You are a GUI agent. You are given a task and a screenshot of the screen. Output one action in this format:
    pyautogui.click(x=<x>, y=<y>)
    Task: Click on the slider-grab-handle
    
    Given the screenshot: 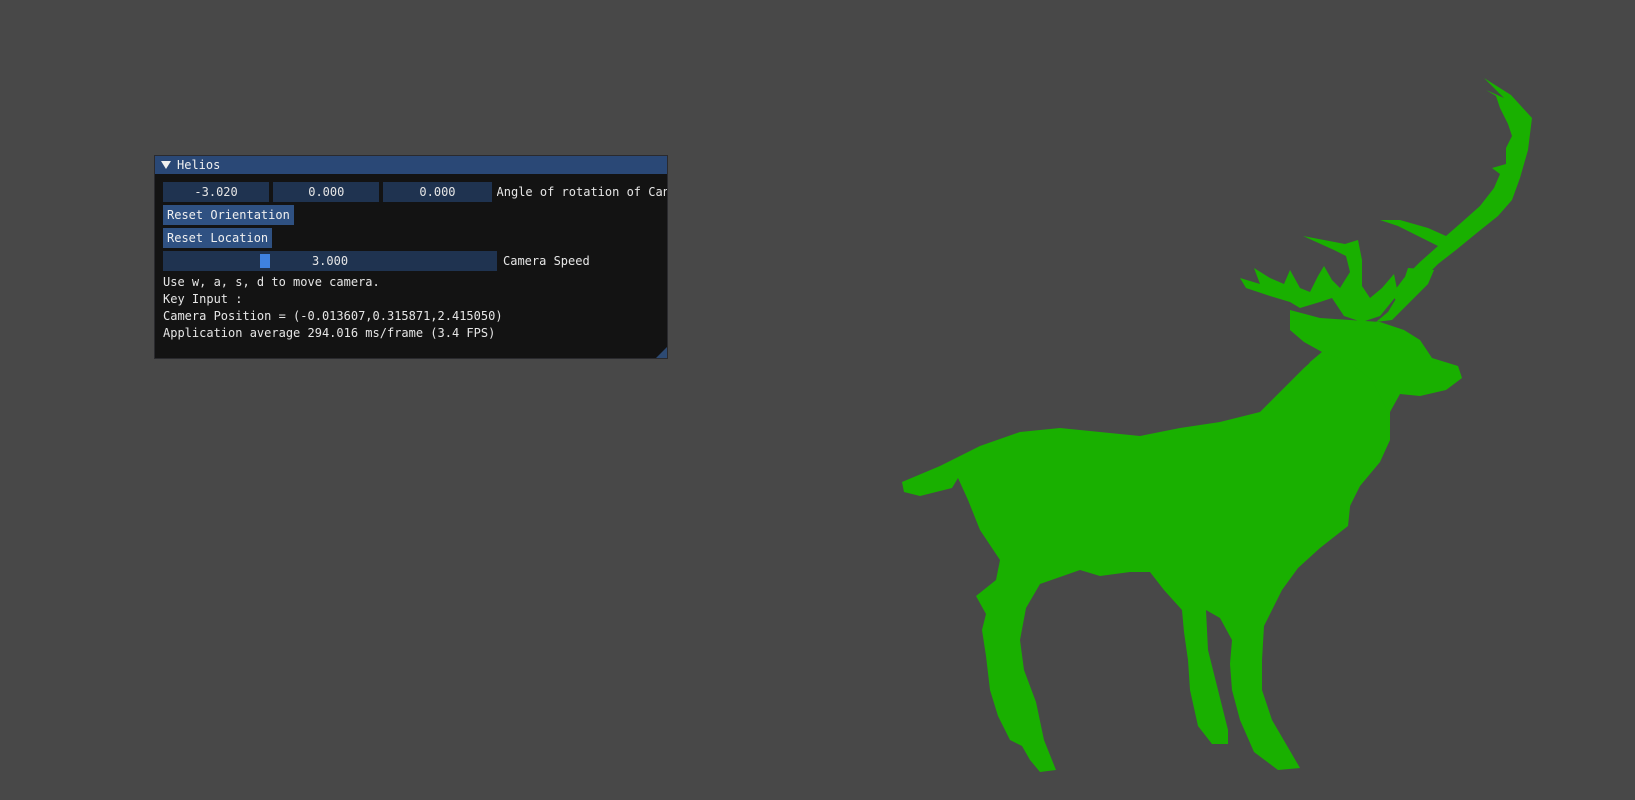 What is the action you would take?
    pyautogui.click(x=265, y=261)
    